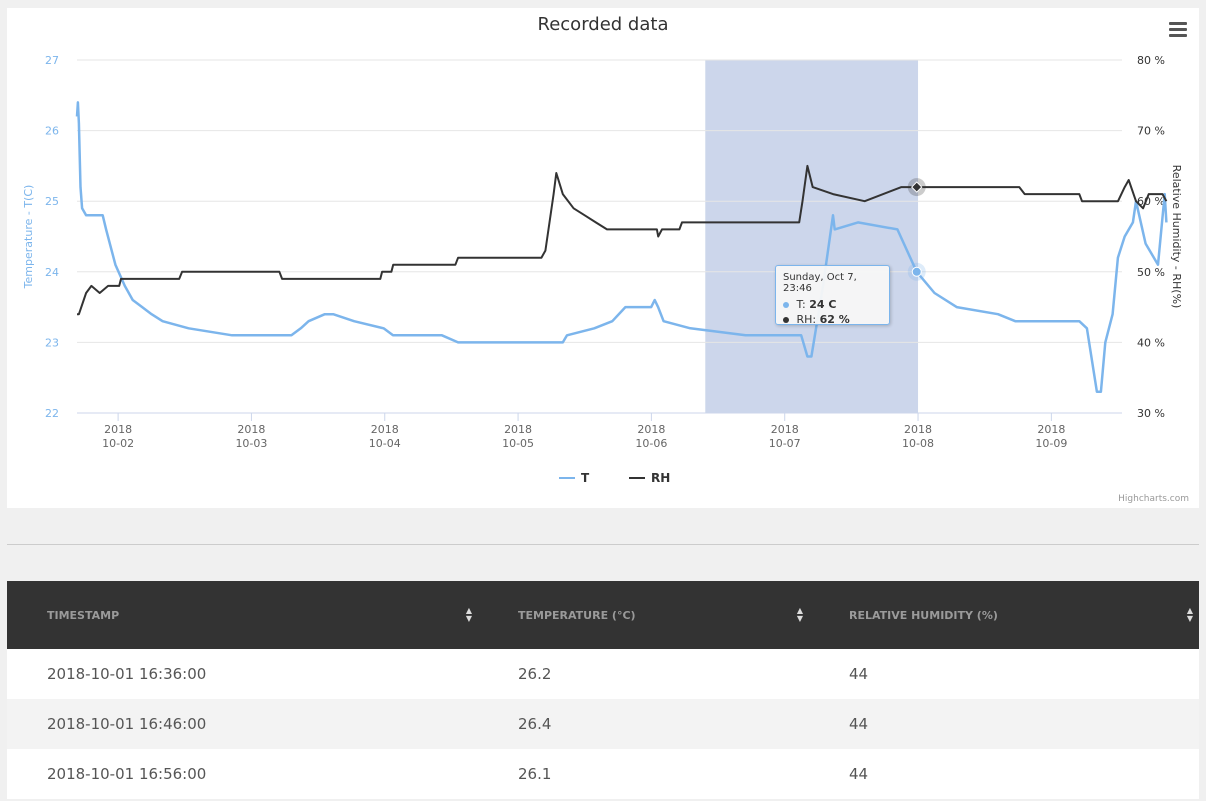  I want to click on y-left-tick-label: 22, so click(52, 413).